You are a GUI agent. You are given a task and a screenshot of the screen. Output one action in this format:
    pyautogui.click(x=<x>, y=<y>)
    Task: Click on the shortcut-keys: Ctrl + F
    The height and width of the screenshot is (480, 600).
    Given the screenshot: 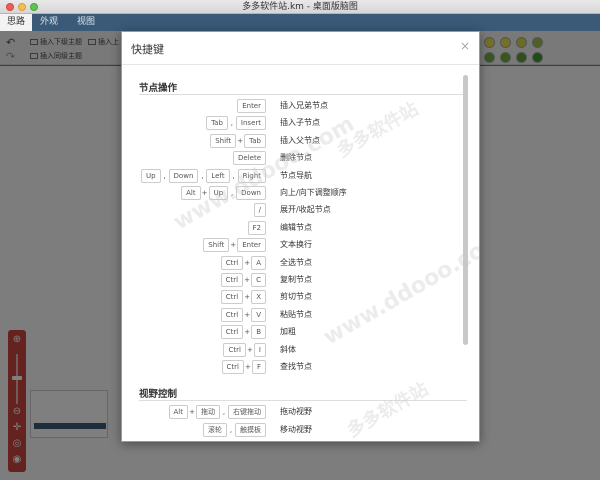 What is the action you would take?
    pyautogui.click(x=243, y=367)
    